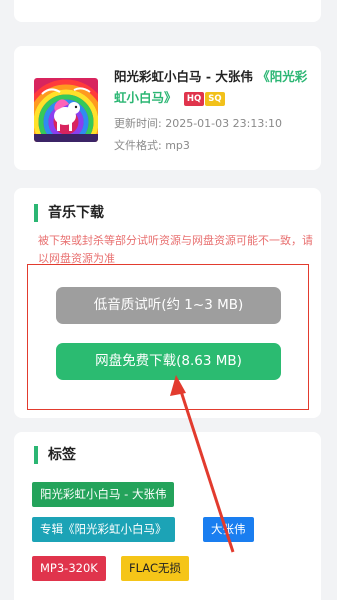 Image resolution: width=337 pixels, height=600 pixels. I want to click on song-title: 阳光彩虹小白马 - 大张伟 《阳光彩虹小白马》 HQ SQ, so click(212, 87).